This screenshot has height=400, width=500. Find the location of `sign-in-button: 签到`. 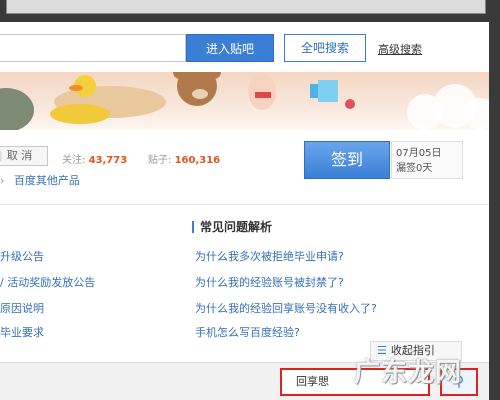

sign-in-button: 签到 is located at coordinates (347, 160).